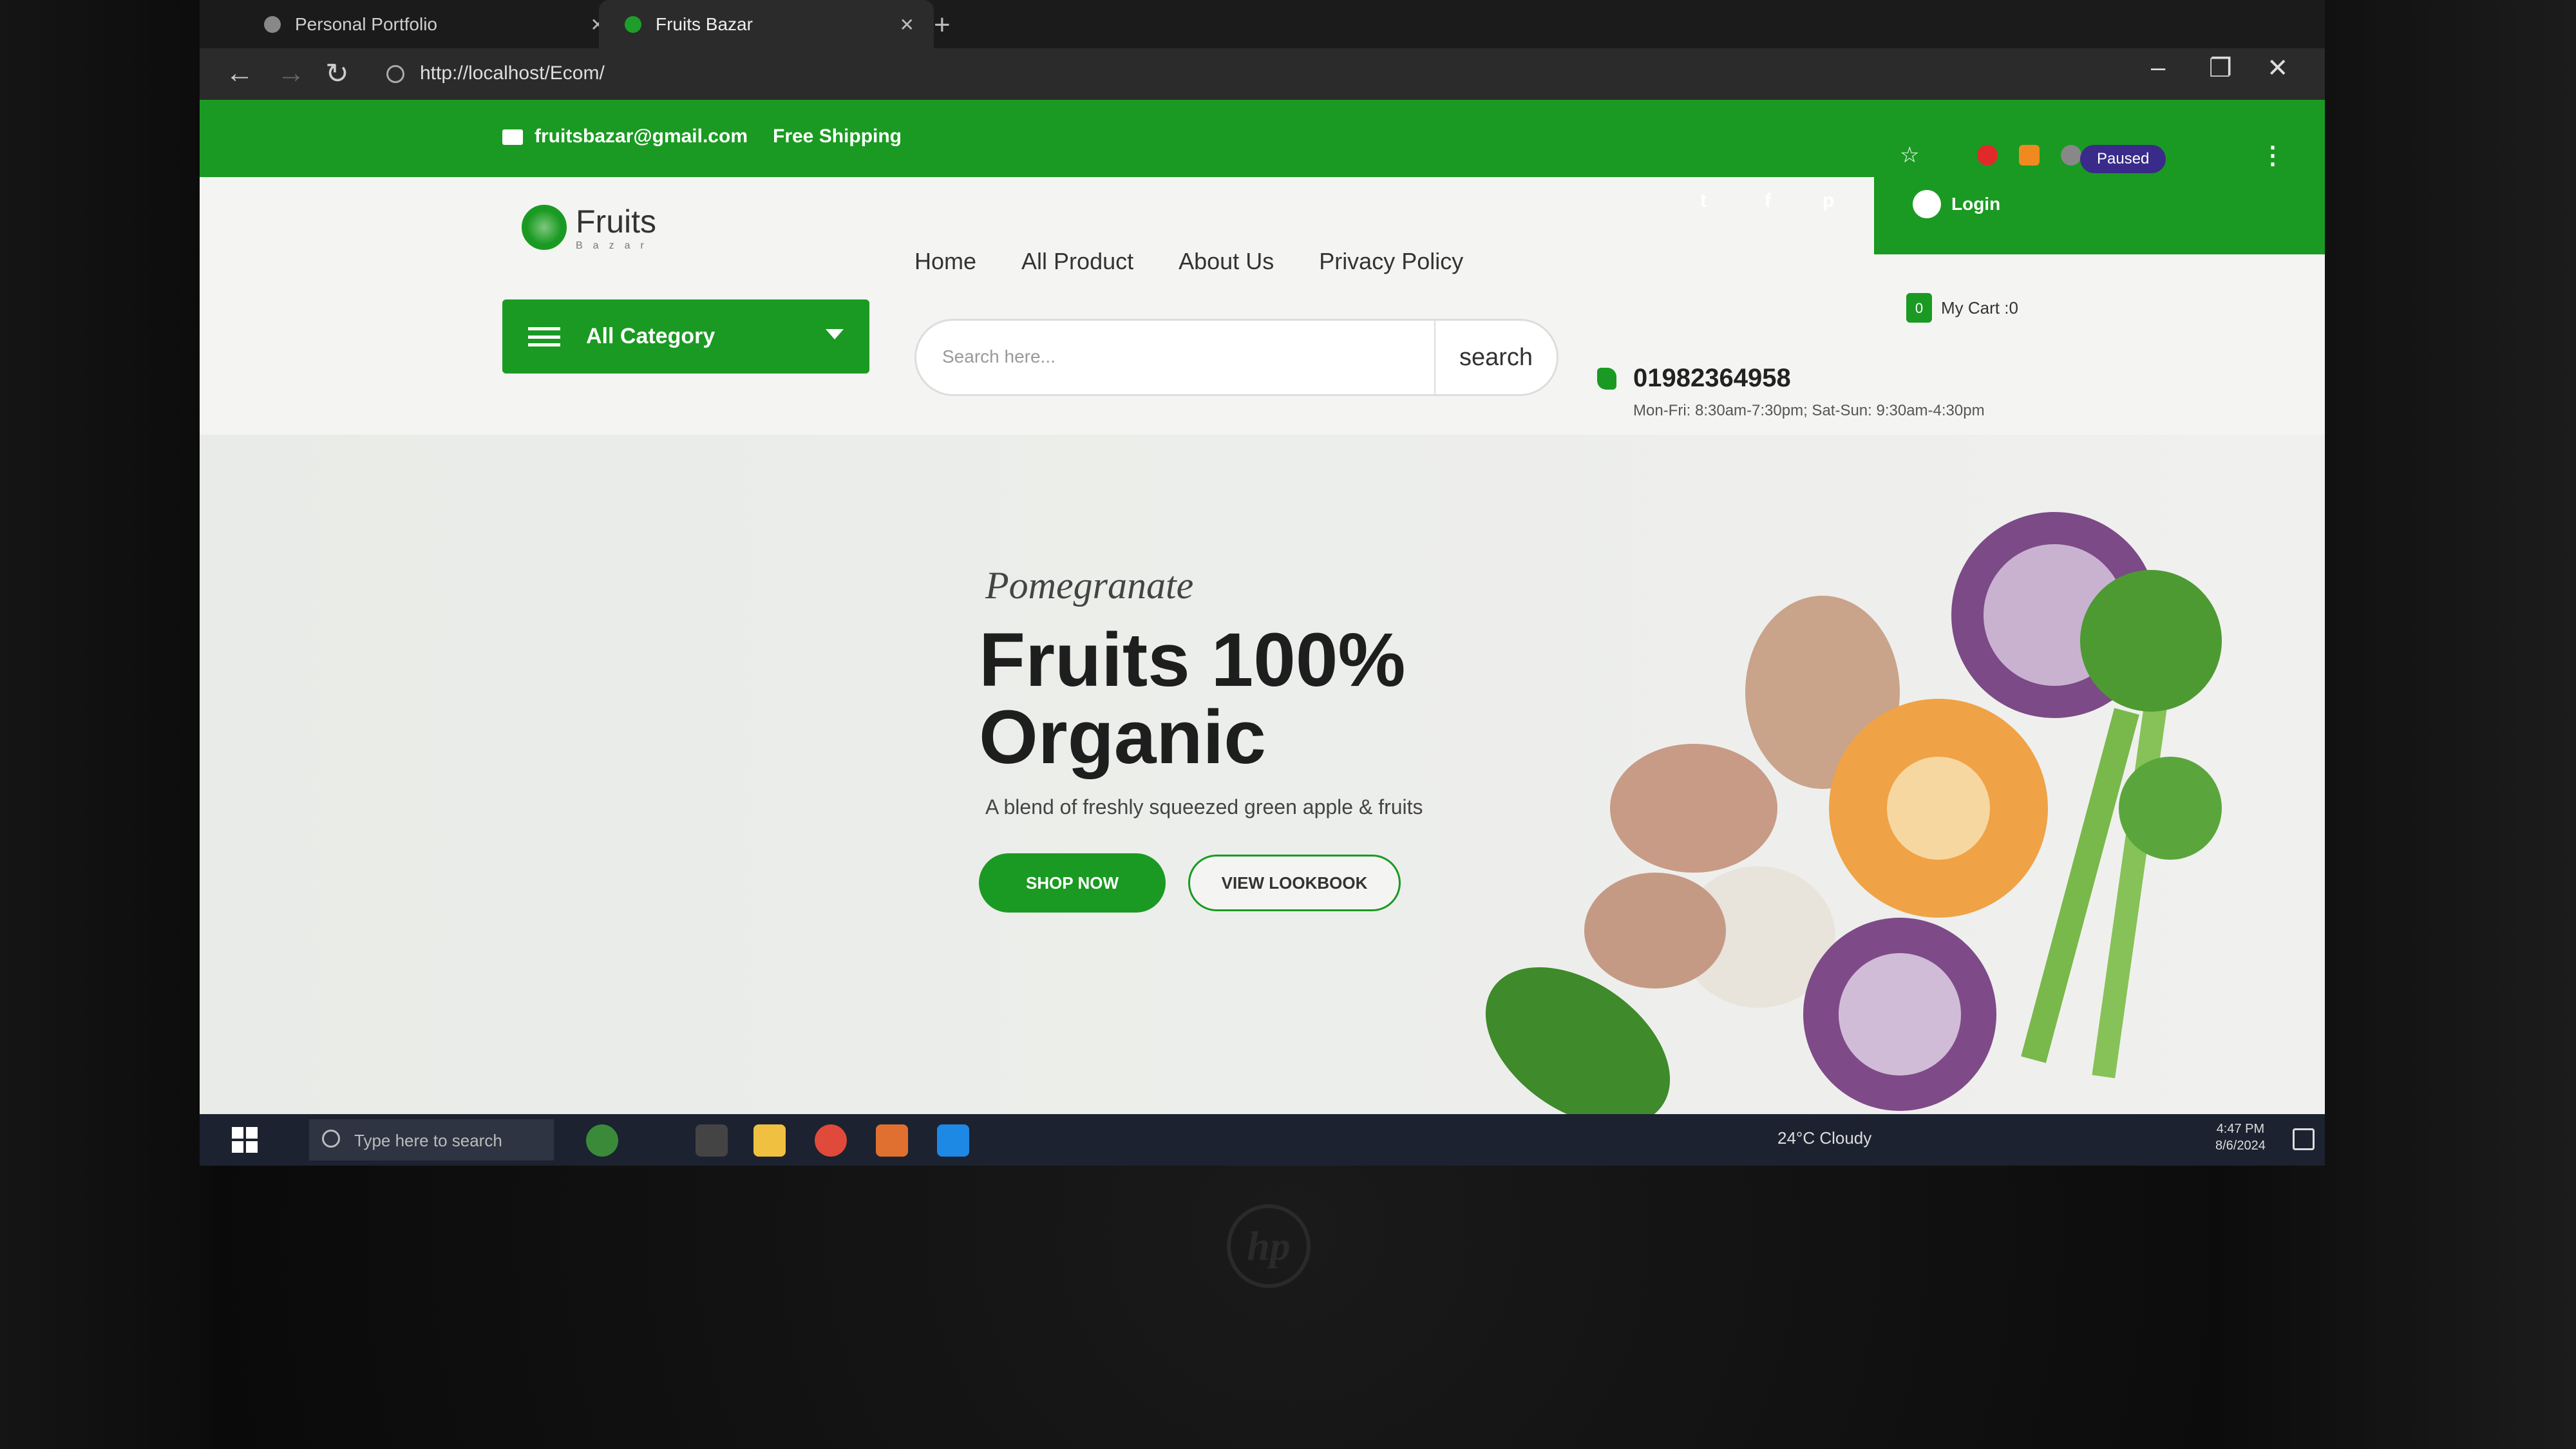  Describe the element at coordinates (831, 1140) in the screenshot. I see `chrome-icon` at that location.